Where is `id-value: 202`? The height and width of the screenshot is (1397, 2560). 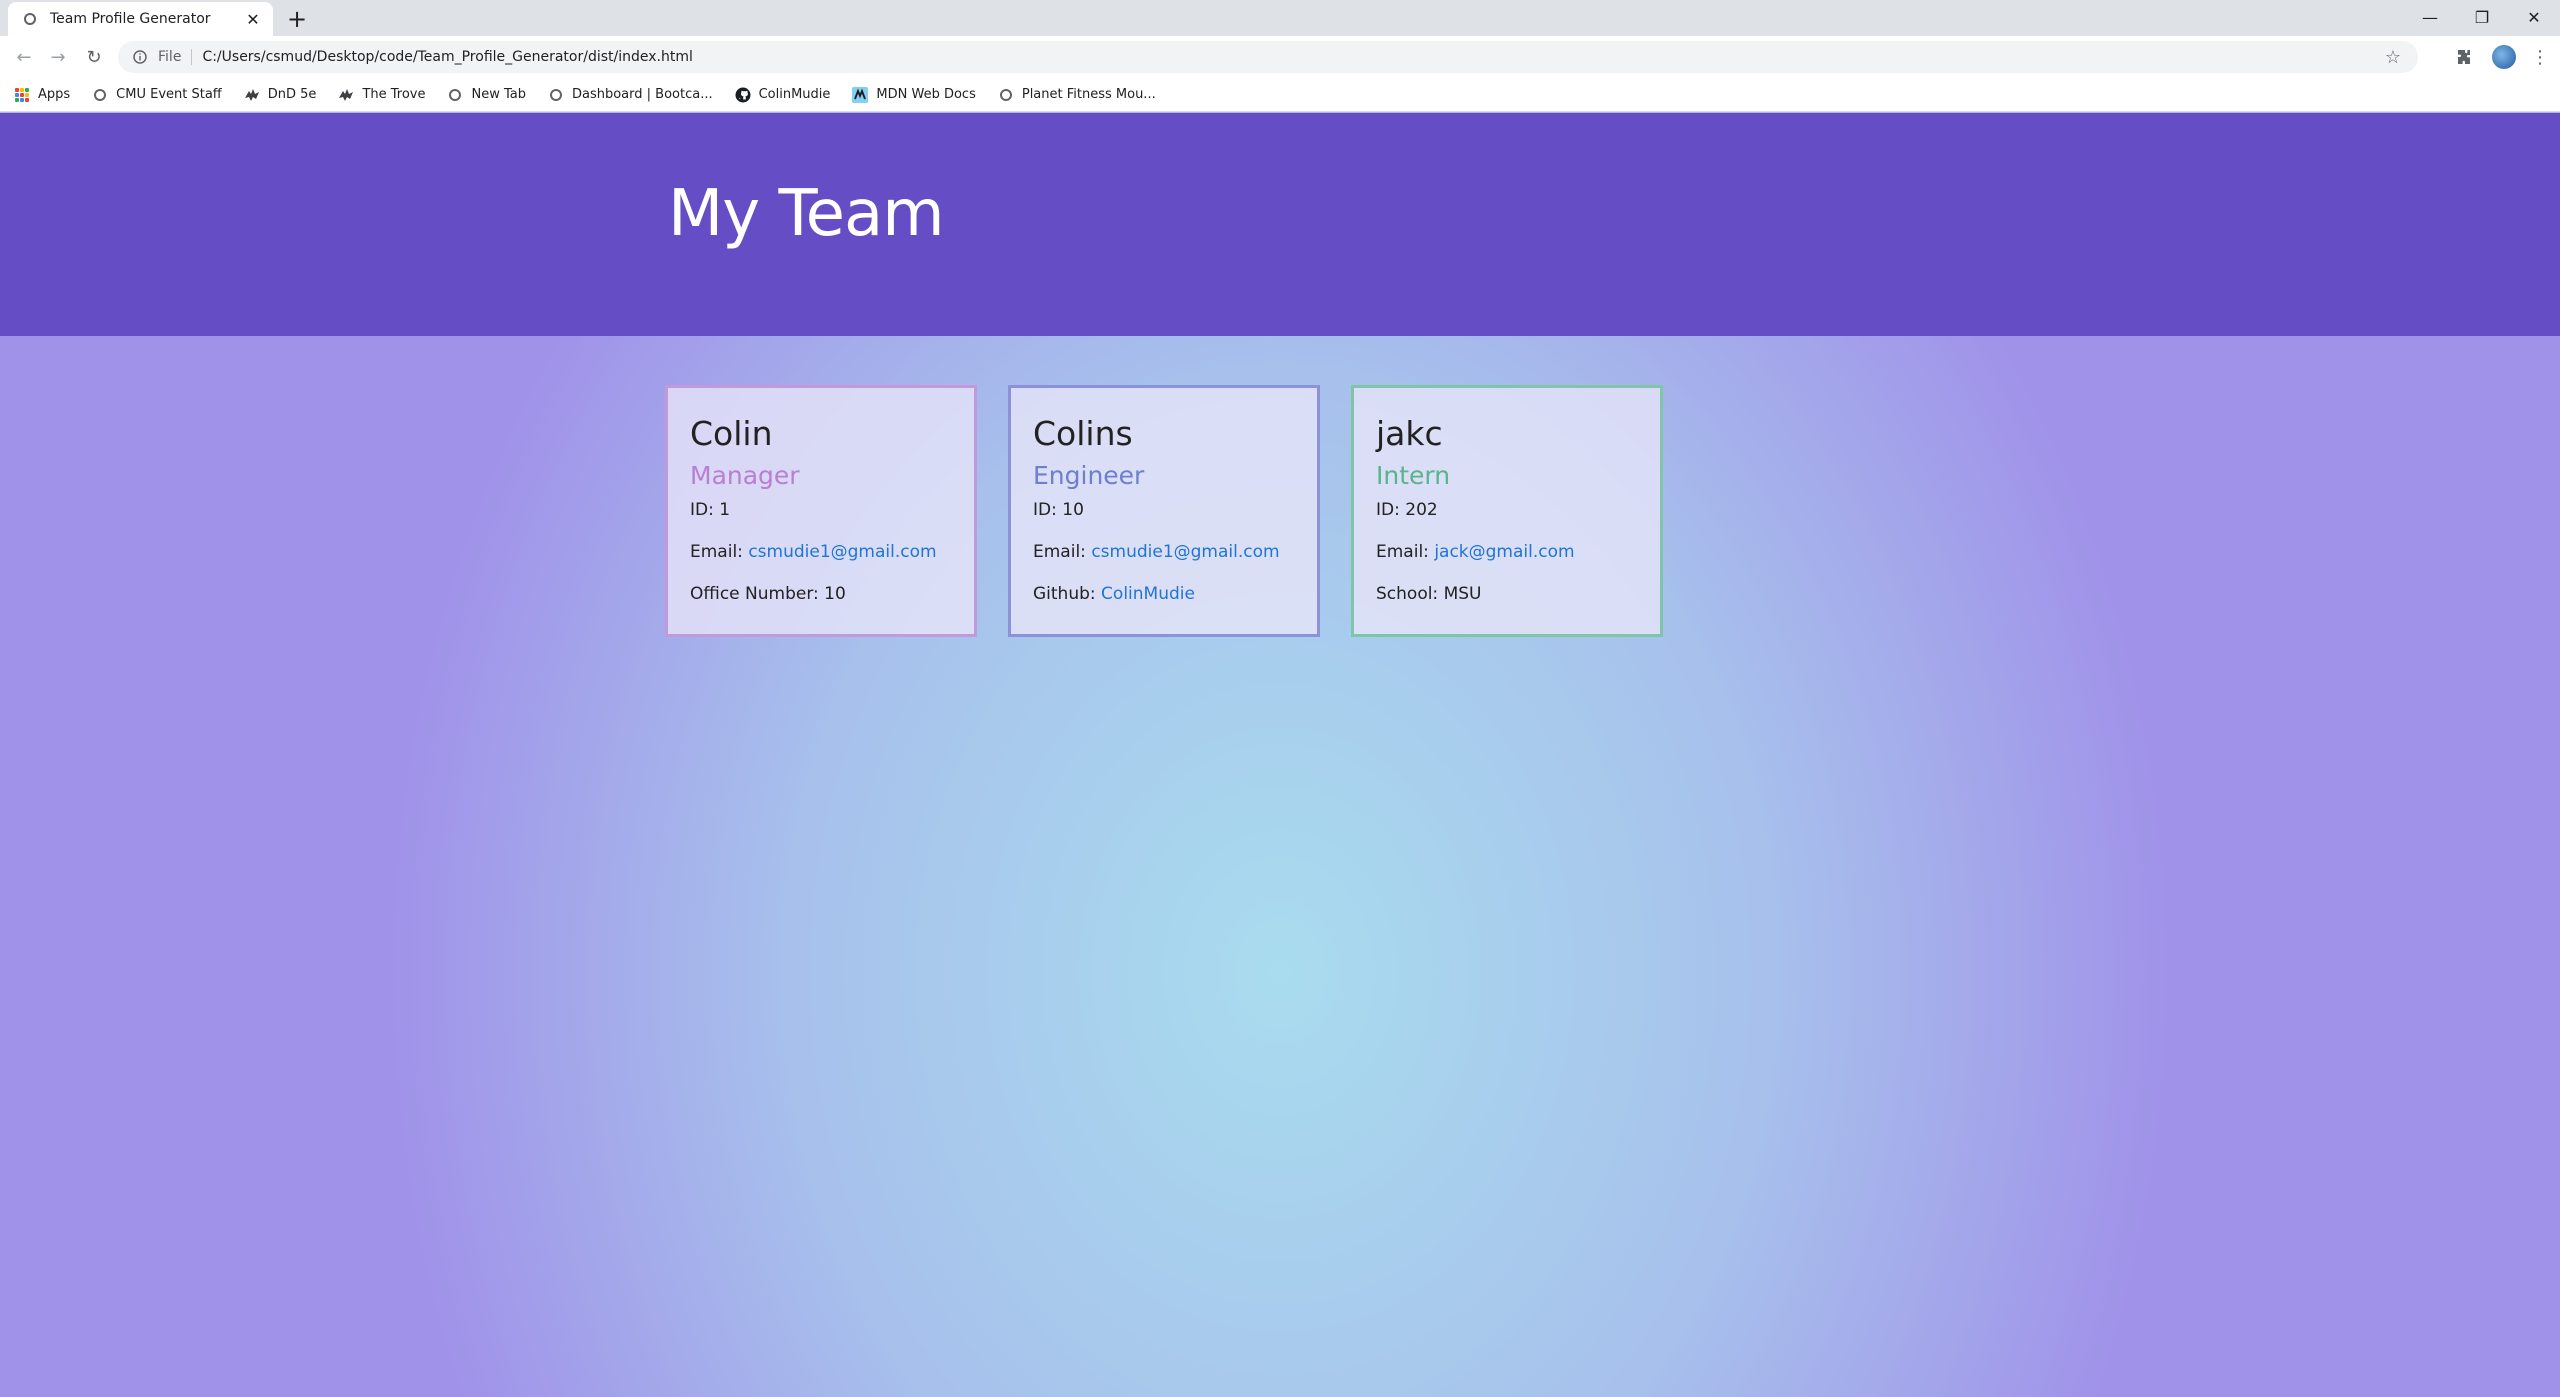 id-value: 202 is located at coordinates (1421, 510).